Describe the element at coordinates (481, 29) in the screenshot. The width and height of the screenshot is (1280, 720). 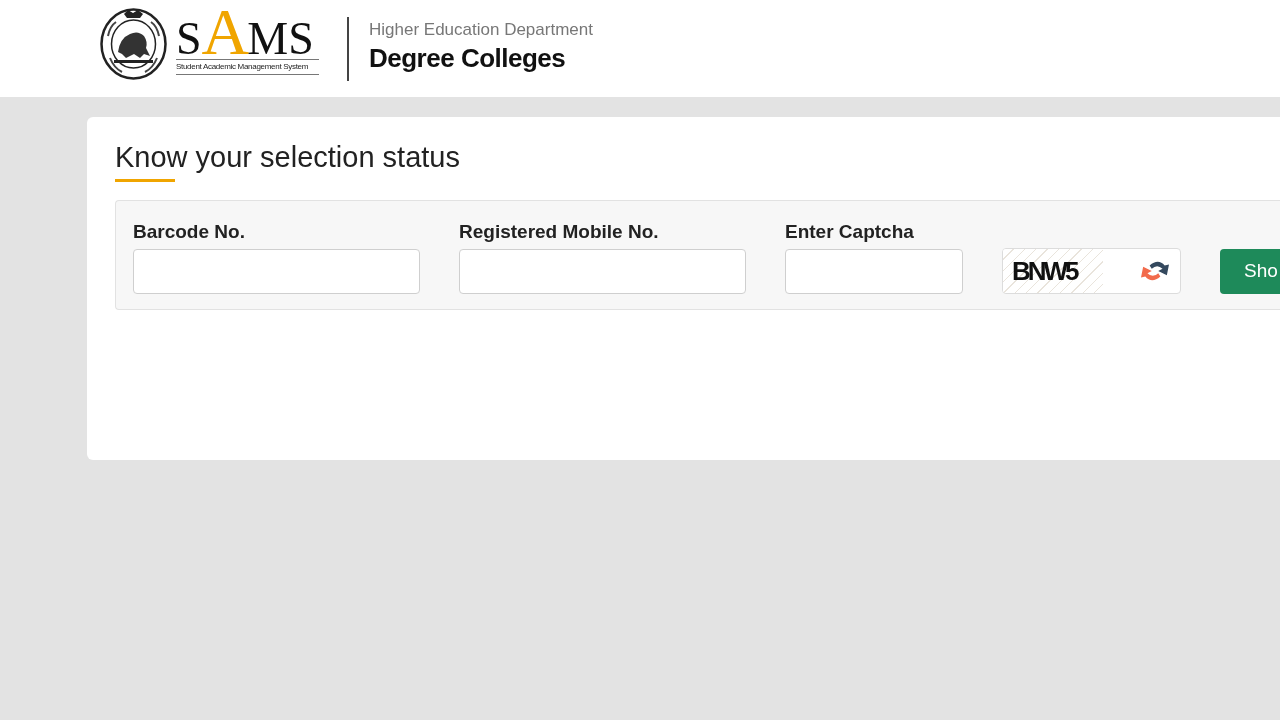
I see `department-name: Higher Education Department` at that location.